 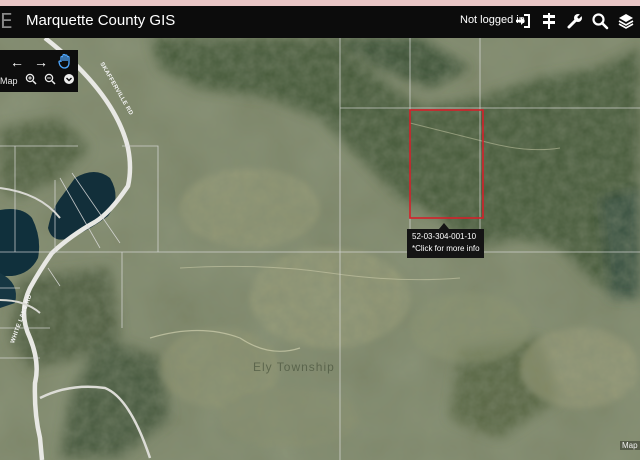 I want to click on app-title: Marquette County GIS, so click(x=101, y=20).